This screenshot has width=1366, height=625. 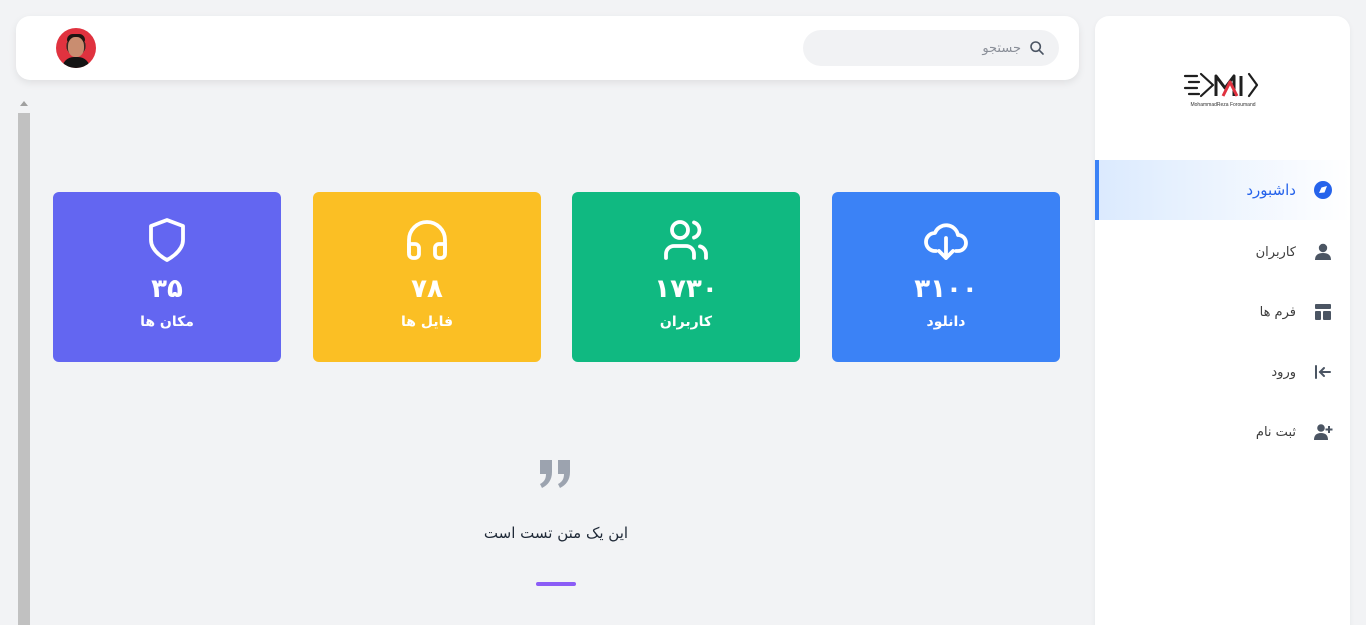 I want to click on avatar-face, so click(x=76, y=47).